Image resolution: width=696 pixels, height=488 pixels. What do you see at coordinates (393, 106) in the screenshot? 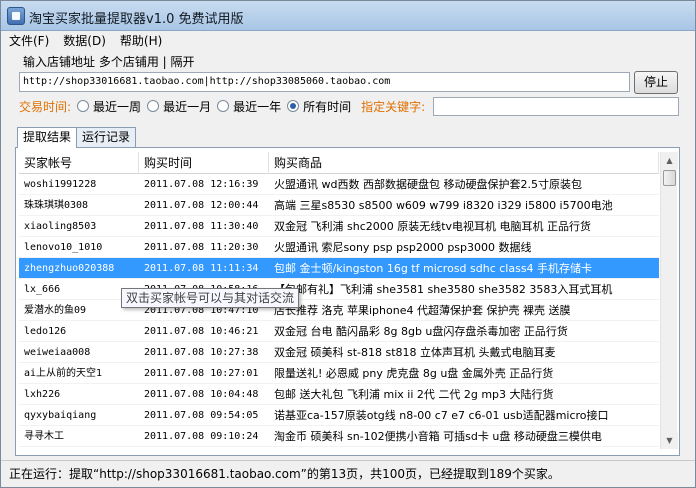
I see `keyword-label: 指定关键字:` at bounding box center [393, 106].